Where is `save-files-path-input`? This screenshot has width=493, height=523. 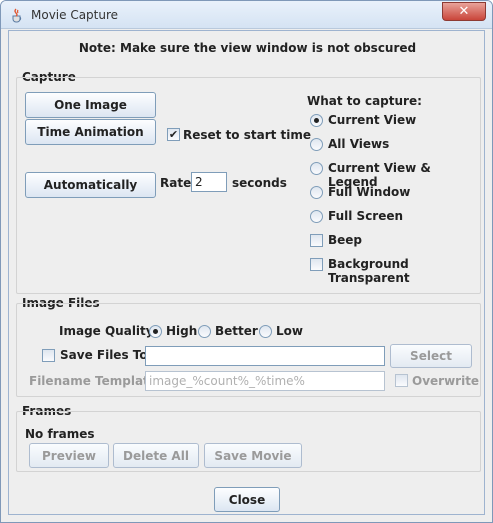 save-files-path-input is located at coordinates (265, 356).